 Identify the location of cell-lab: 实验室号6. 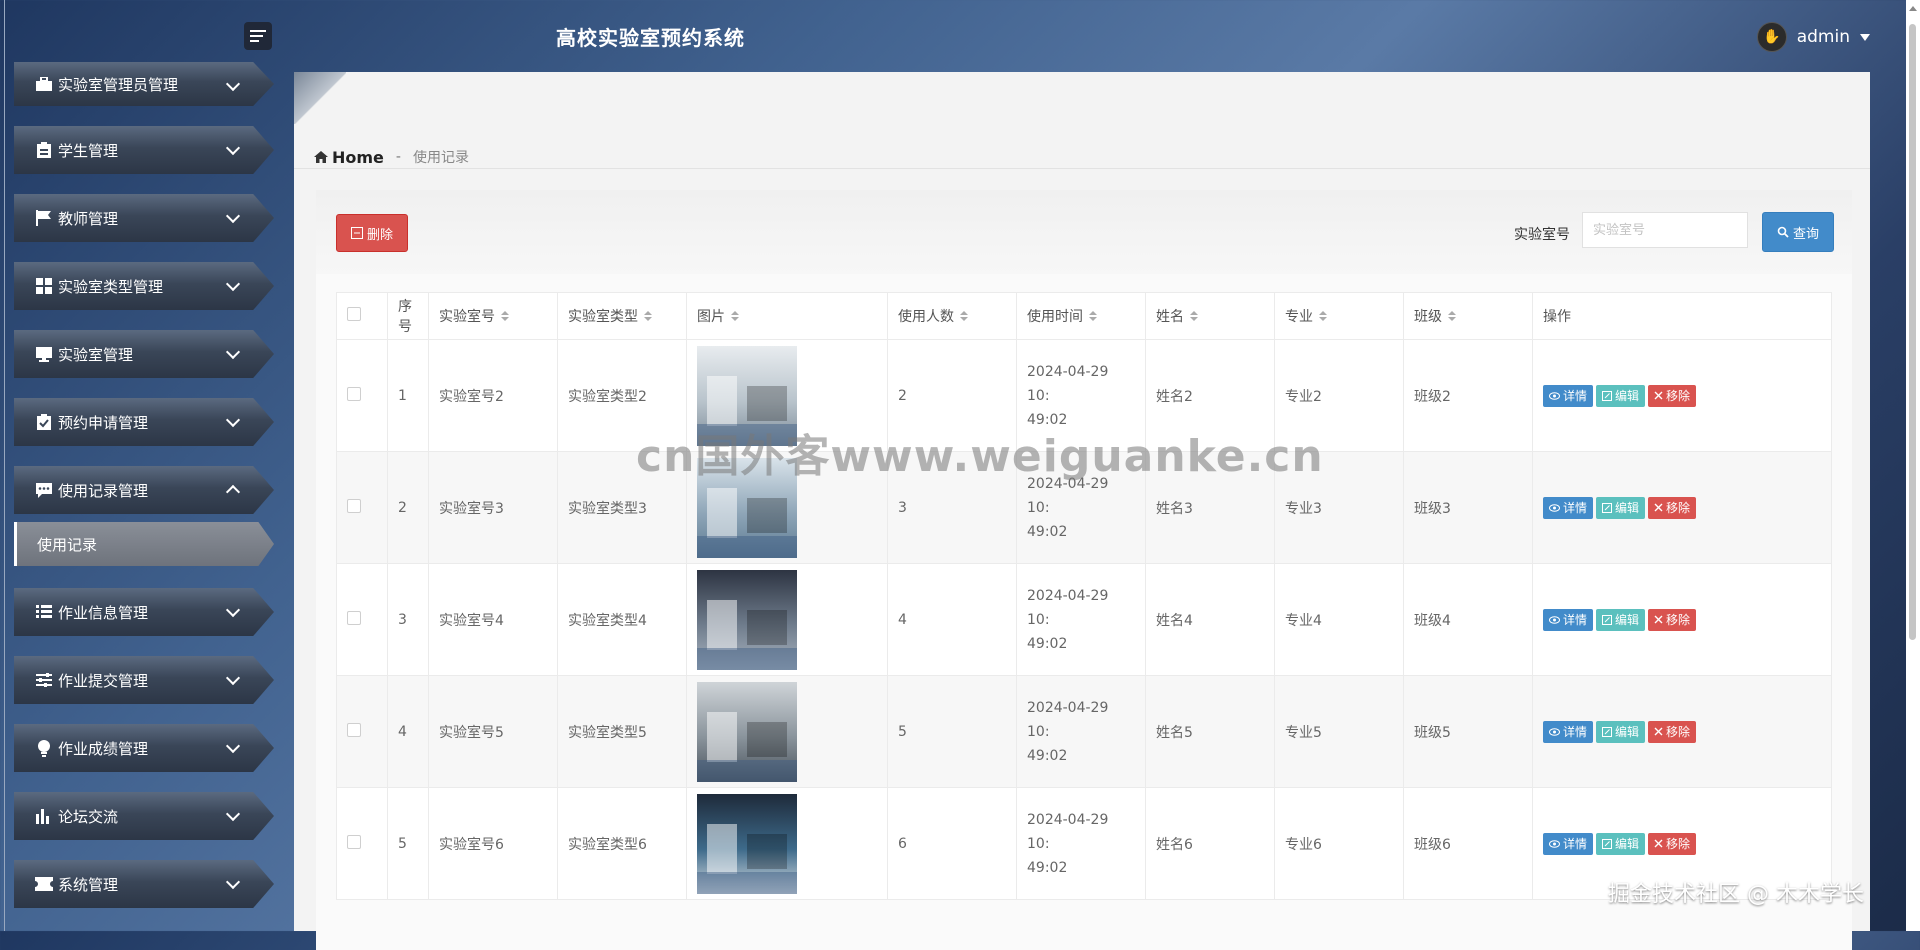
(493, 843).